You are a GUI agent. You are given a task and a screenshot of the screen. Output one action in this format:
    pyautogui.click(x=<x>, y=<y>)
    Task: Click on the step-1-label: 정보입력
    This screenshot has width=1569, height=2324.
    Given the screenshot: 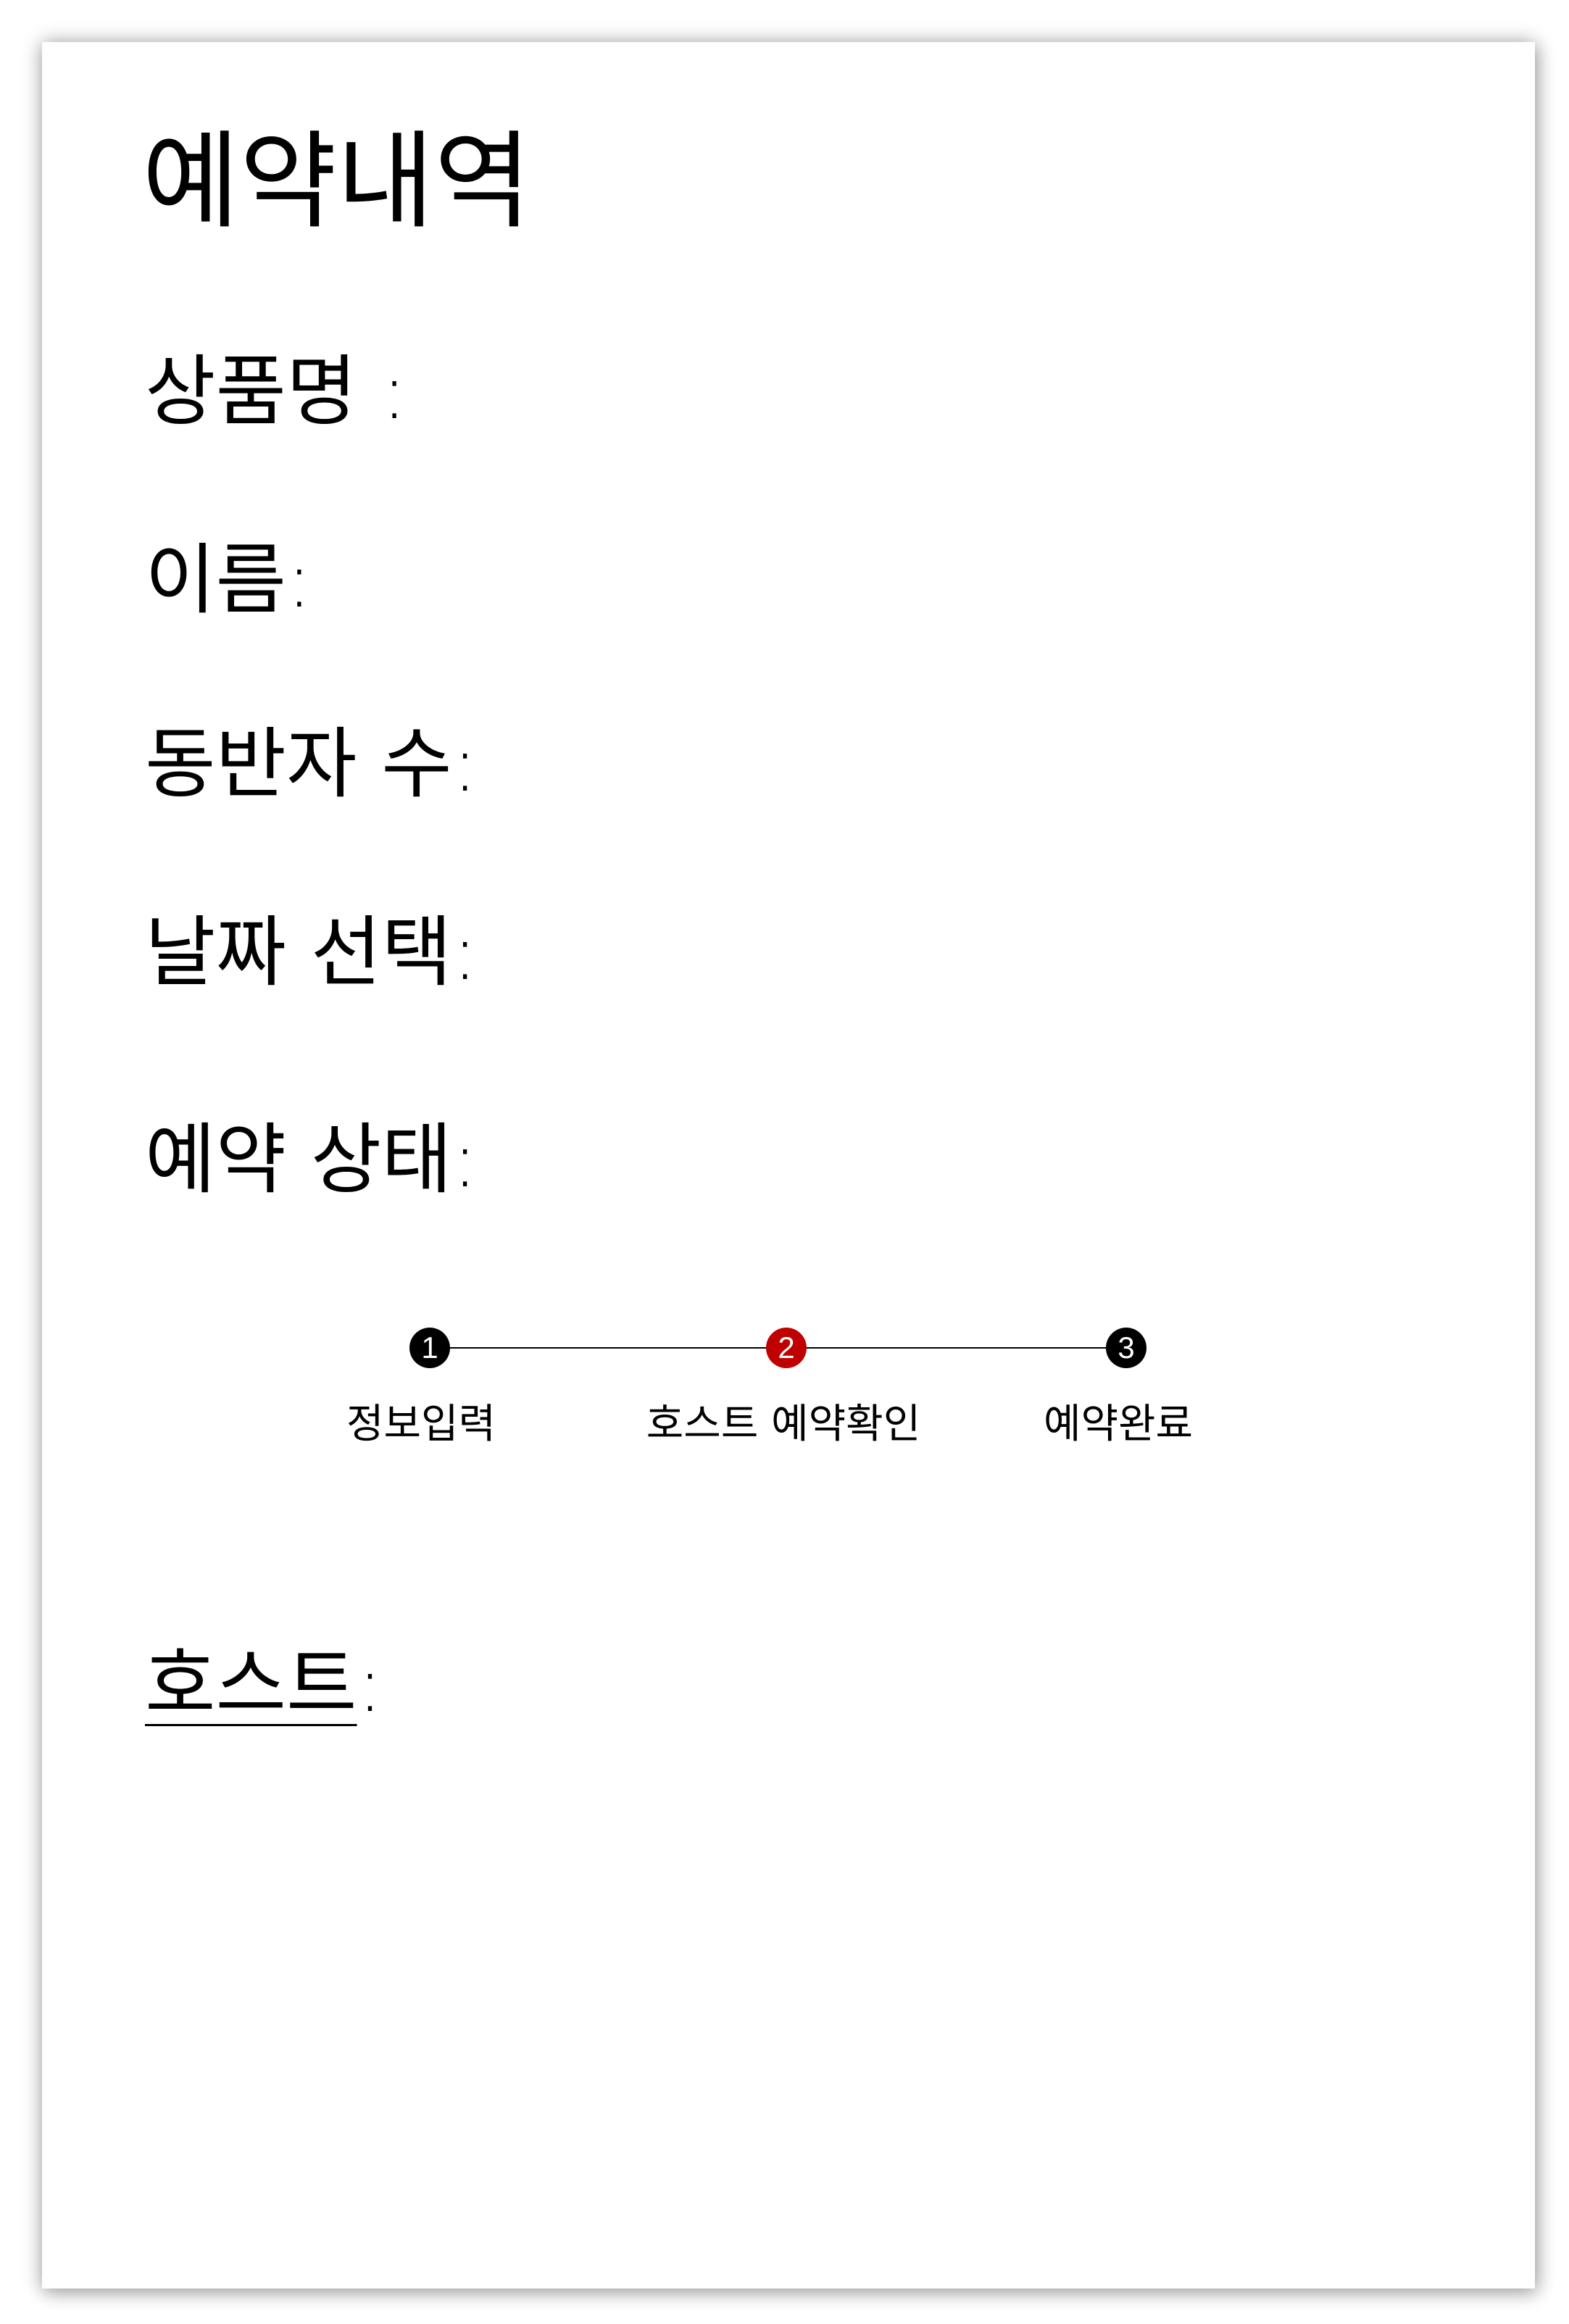 What is the action you would take?
    pyautogui.click(x=421, y=1424)
    